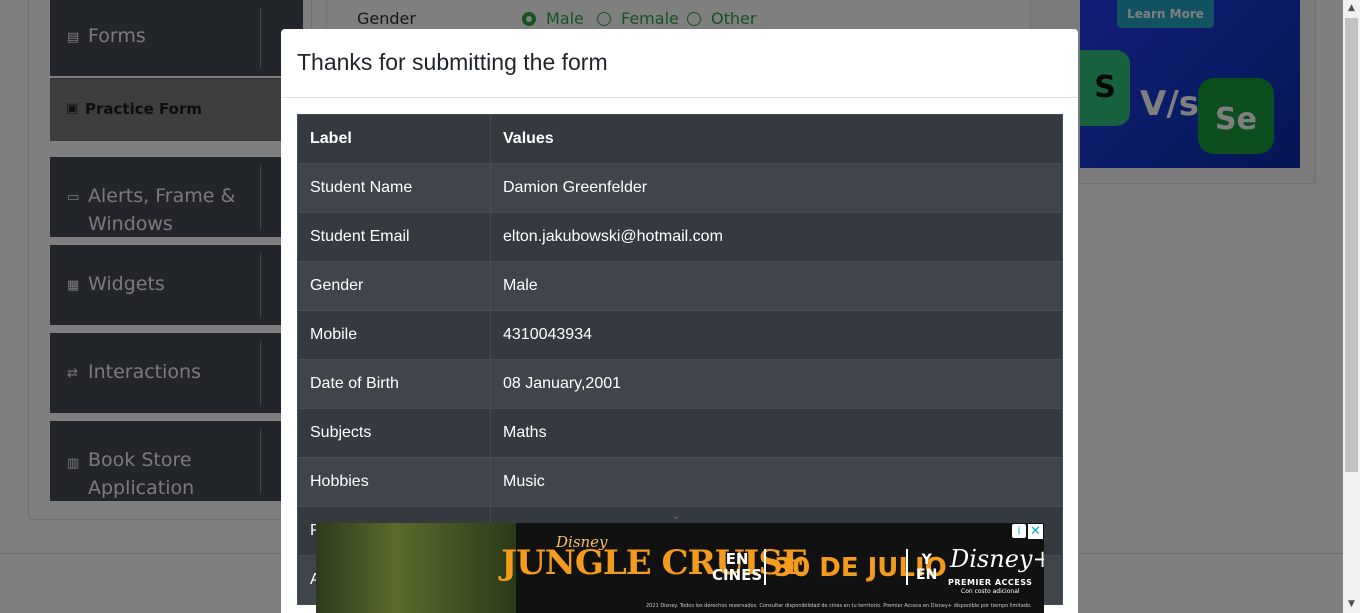  What do you see at coordinates (1019, 531) in the screenshot?
I see `ad-info-icon: i` at bounding box center [1019, 531].